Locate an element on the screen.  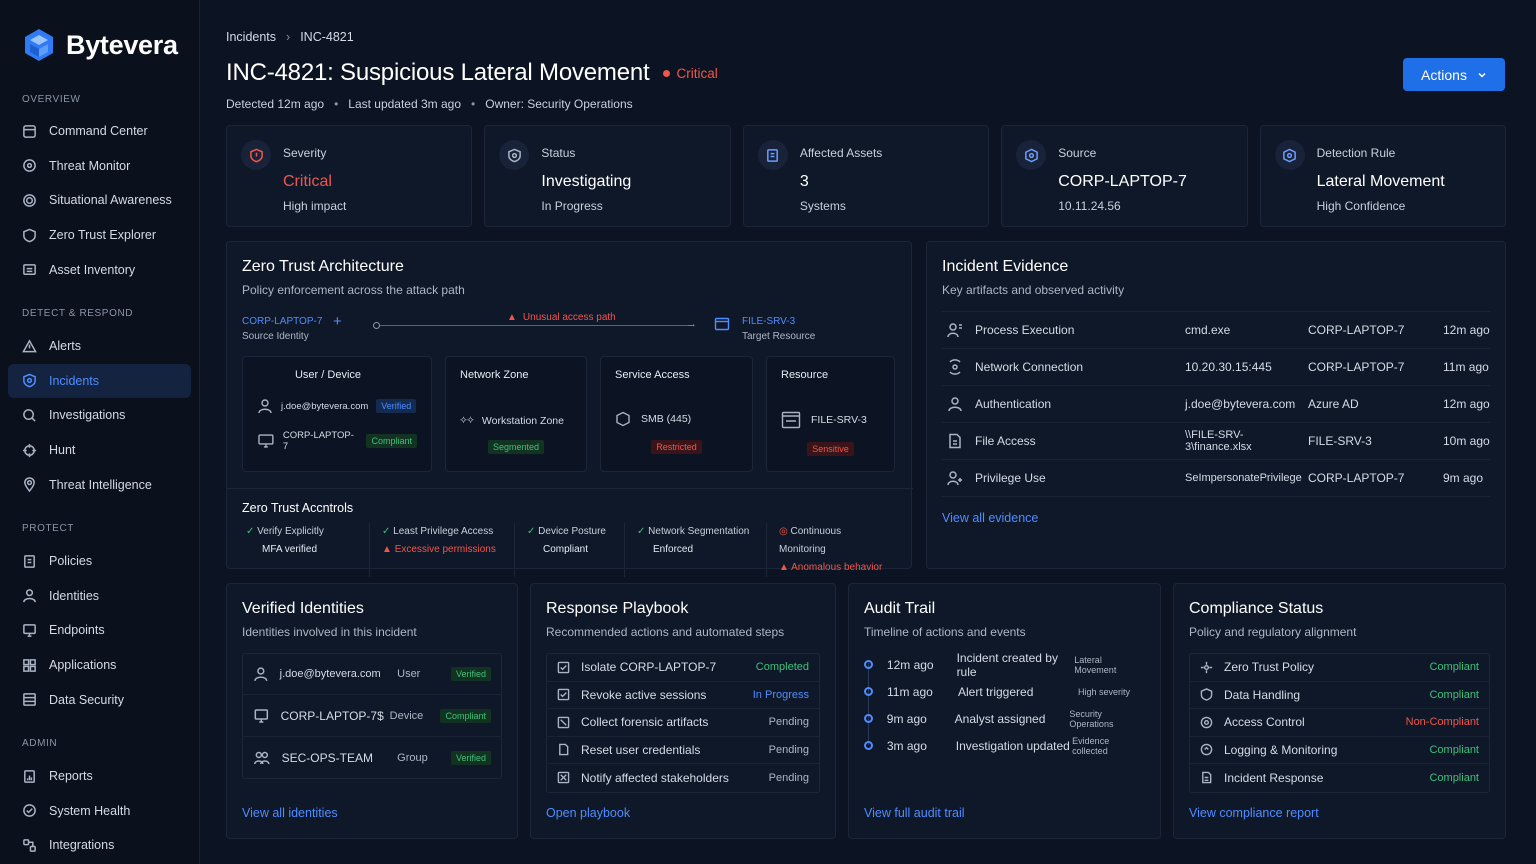
compliance-row: Logging & Monitoring Compliant is located at coordinates (1339, 750).